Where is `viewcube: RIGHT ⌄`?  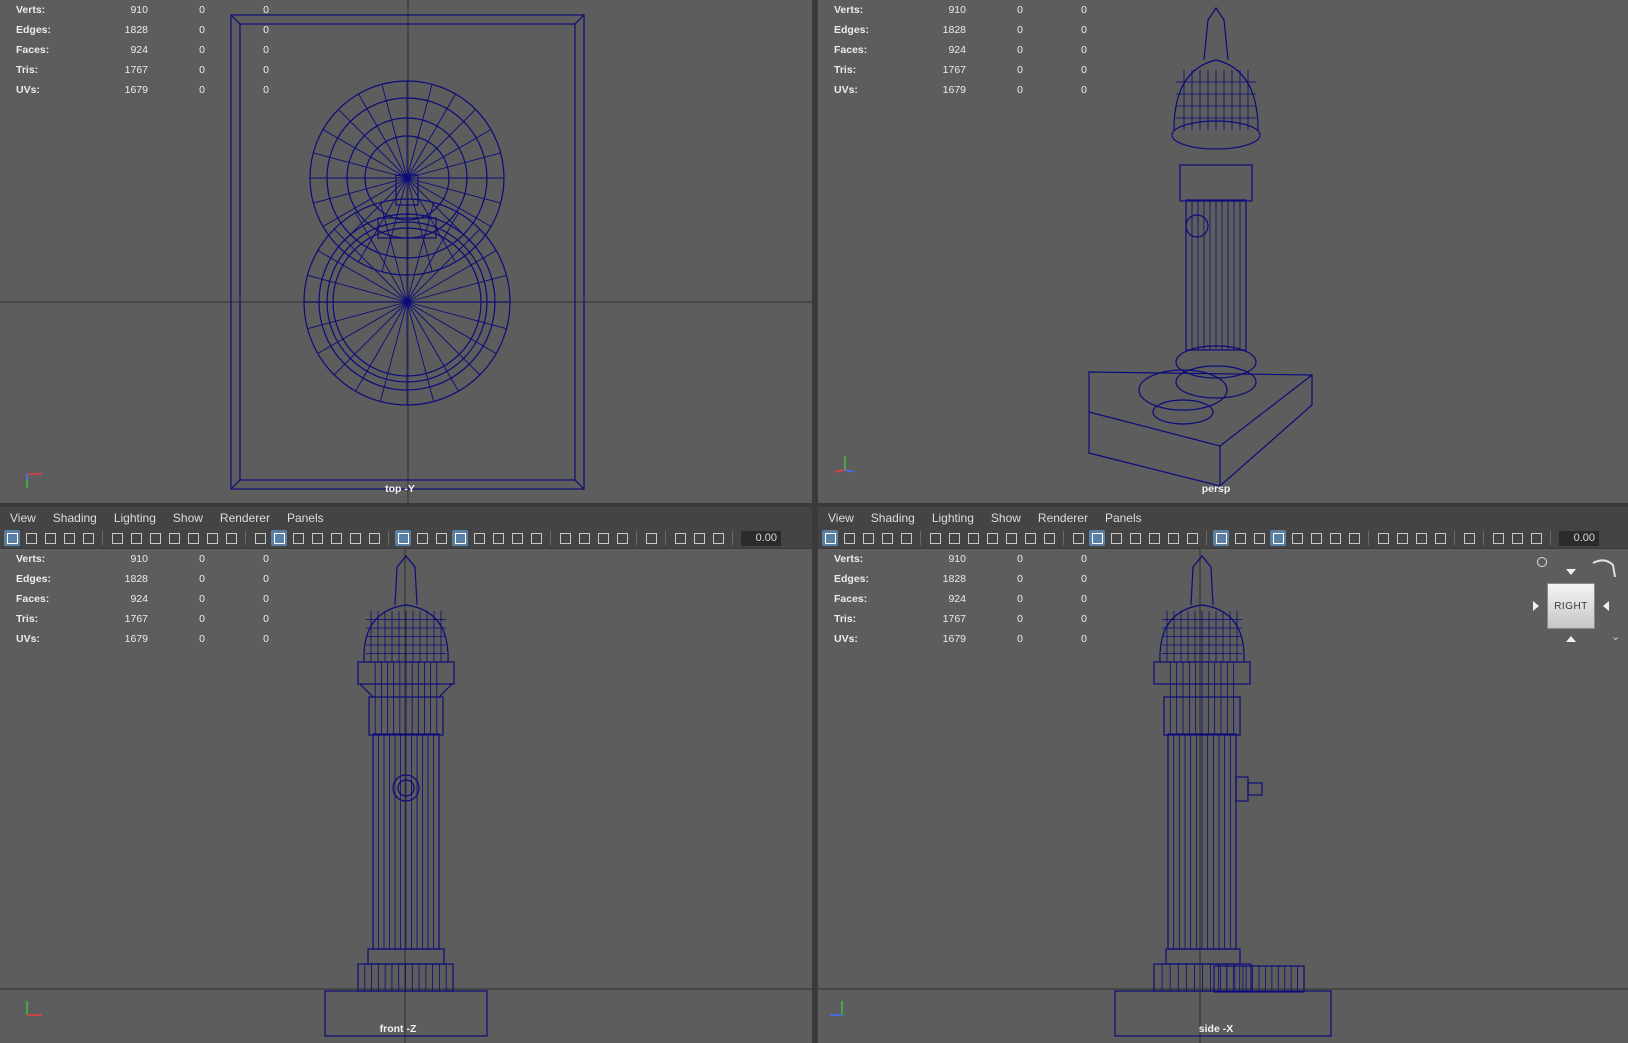 viewcube: RIGHT ⌄ is located at coordinates (1580, 602).